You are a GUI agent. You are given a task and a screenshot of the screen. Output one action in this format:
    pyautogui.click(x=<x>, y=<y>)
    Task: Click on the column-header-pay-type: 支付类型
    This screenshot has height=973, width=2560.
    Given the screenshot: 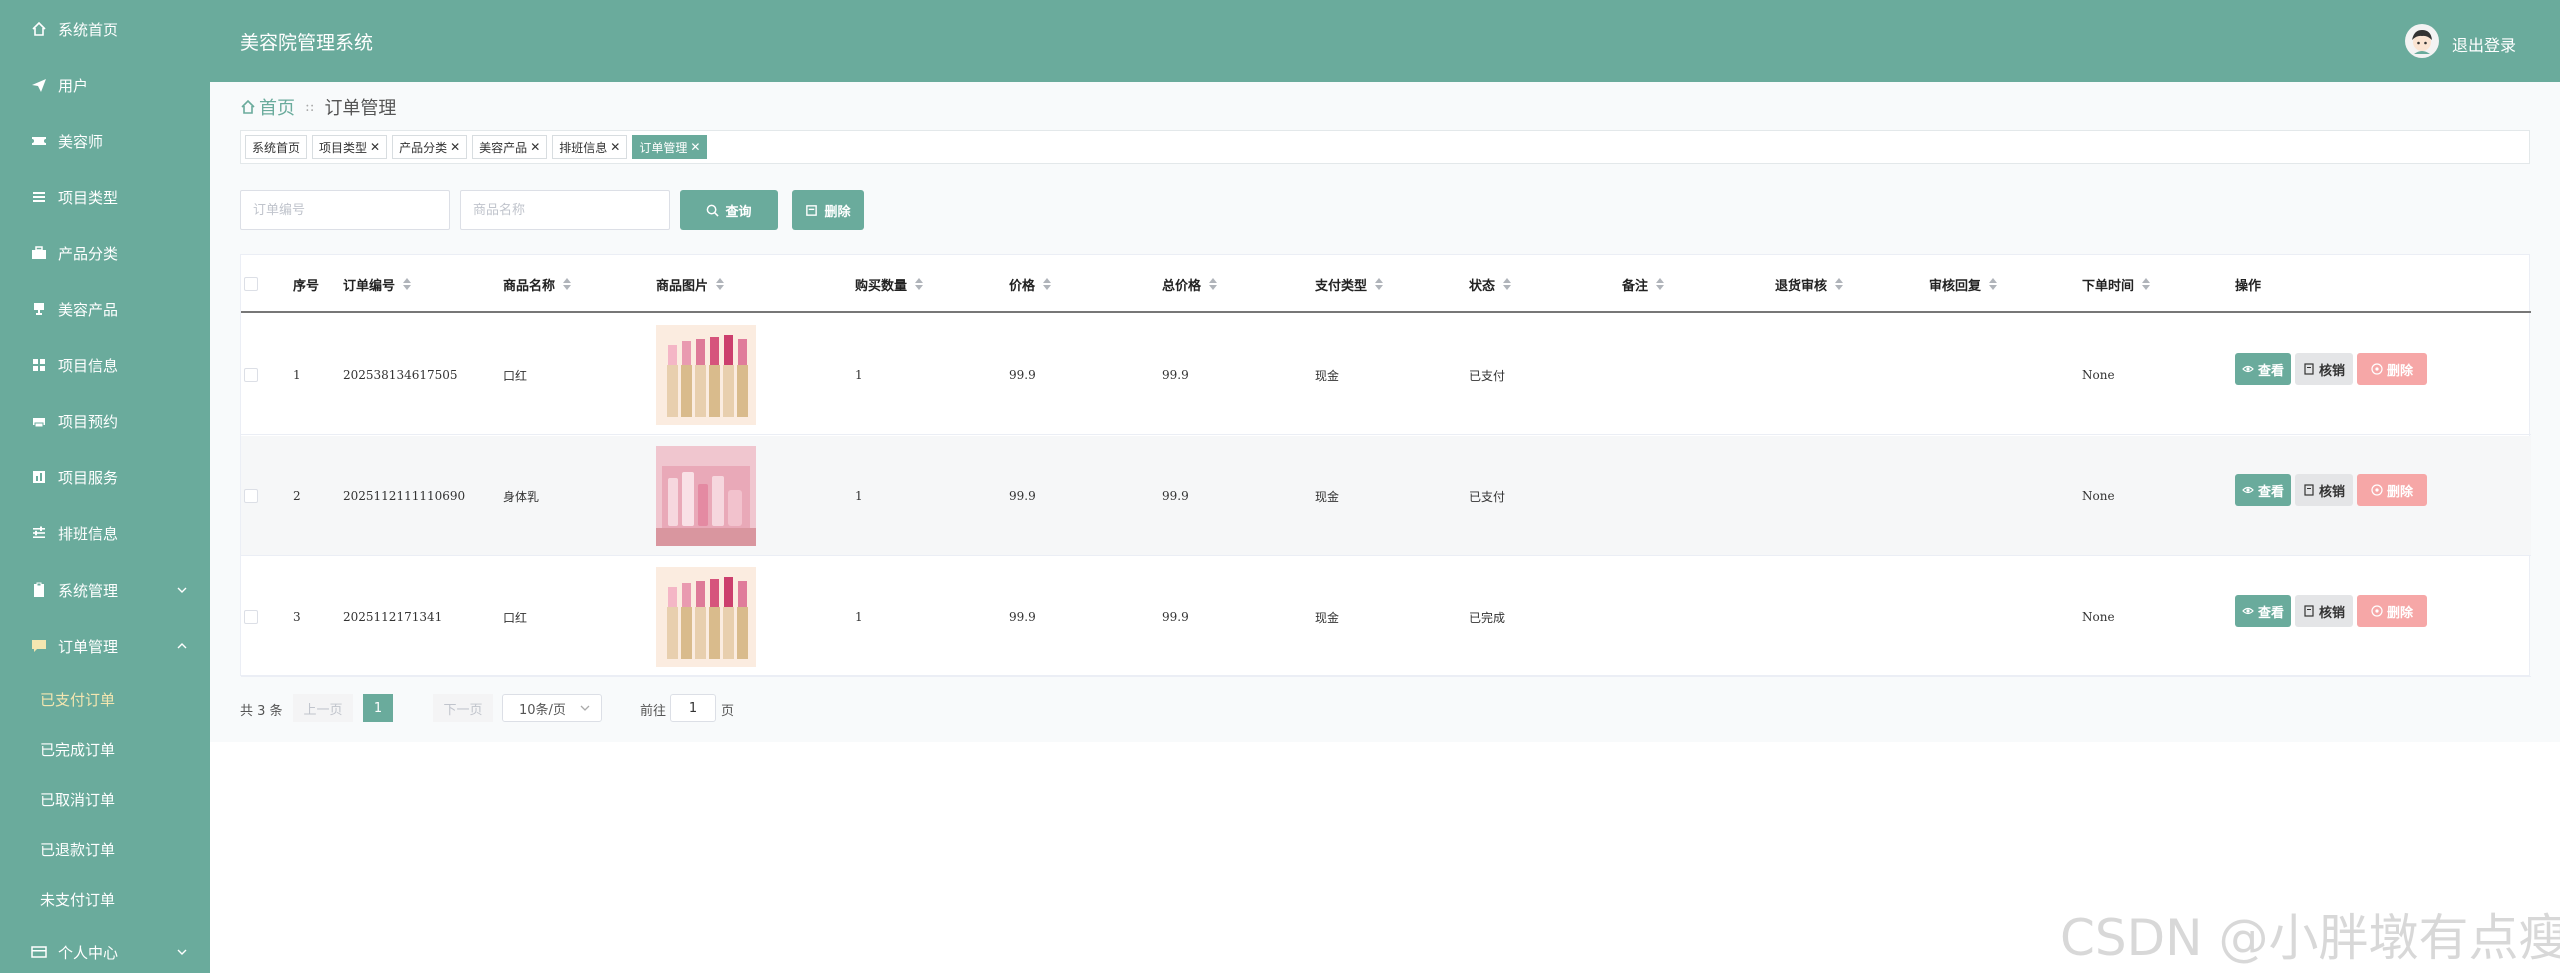 What is the action you would take?
    pyautogui.click(x=1349, y=284)
    